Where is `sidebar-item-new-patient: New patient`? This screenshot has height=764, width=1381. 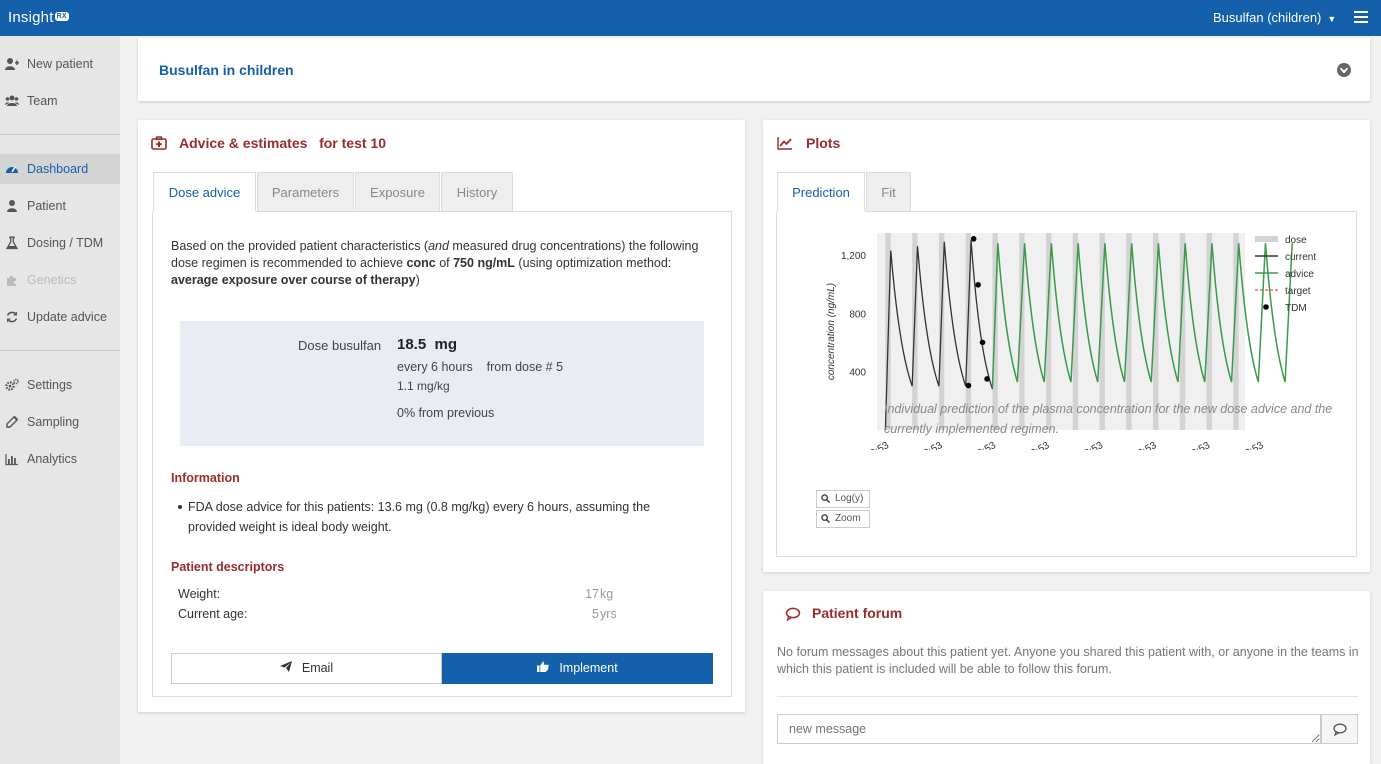 sidebar-item-new-patient: New patient is located at coordinates (60, 64).